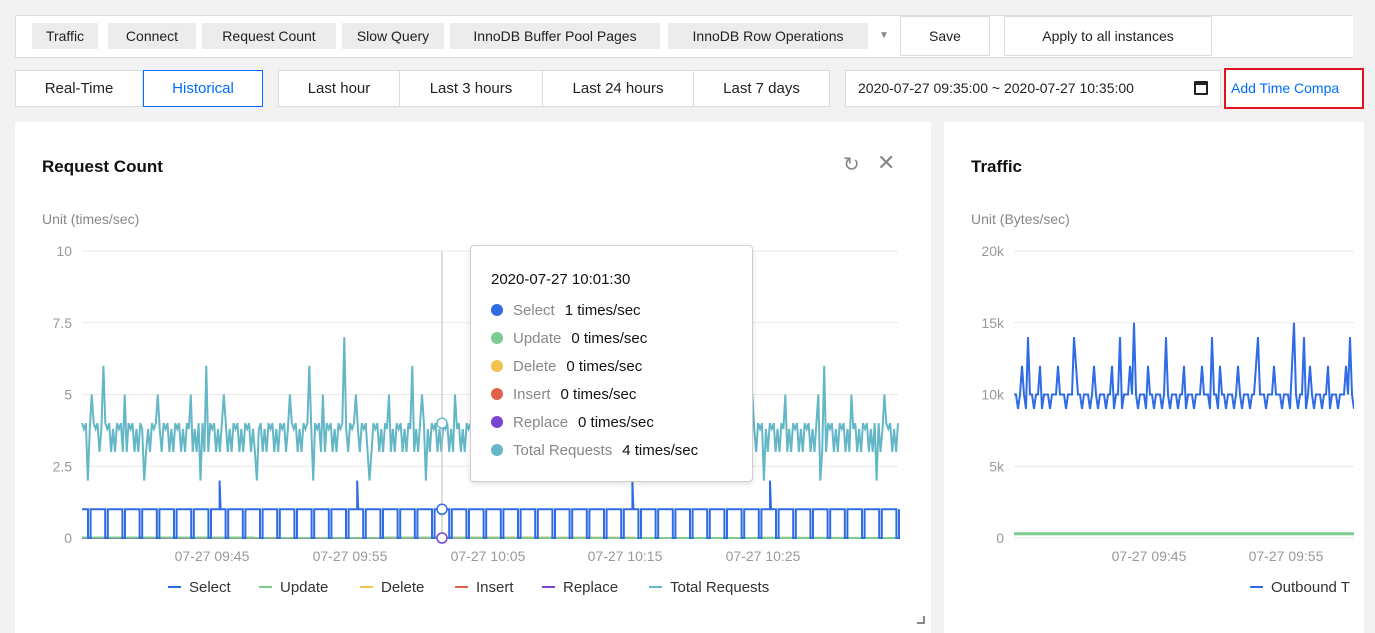 The width and height of the screenshot is (1375, 633). Describe the element at coordinates (392, 587) in the screenshot. I see `legend-delete: Delete` at that location.